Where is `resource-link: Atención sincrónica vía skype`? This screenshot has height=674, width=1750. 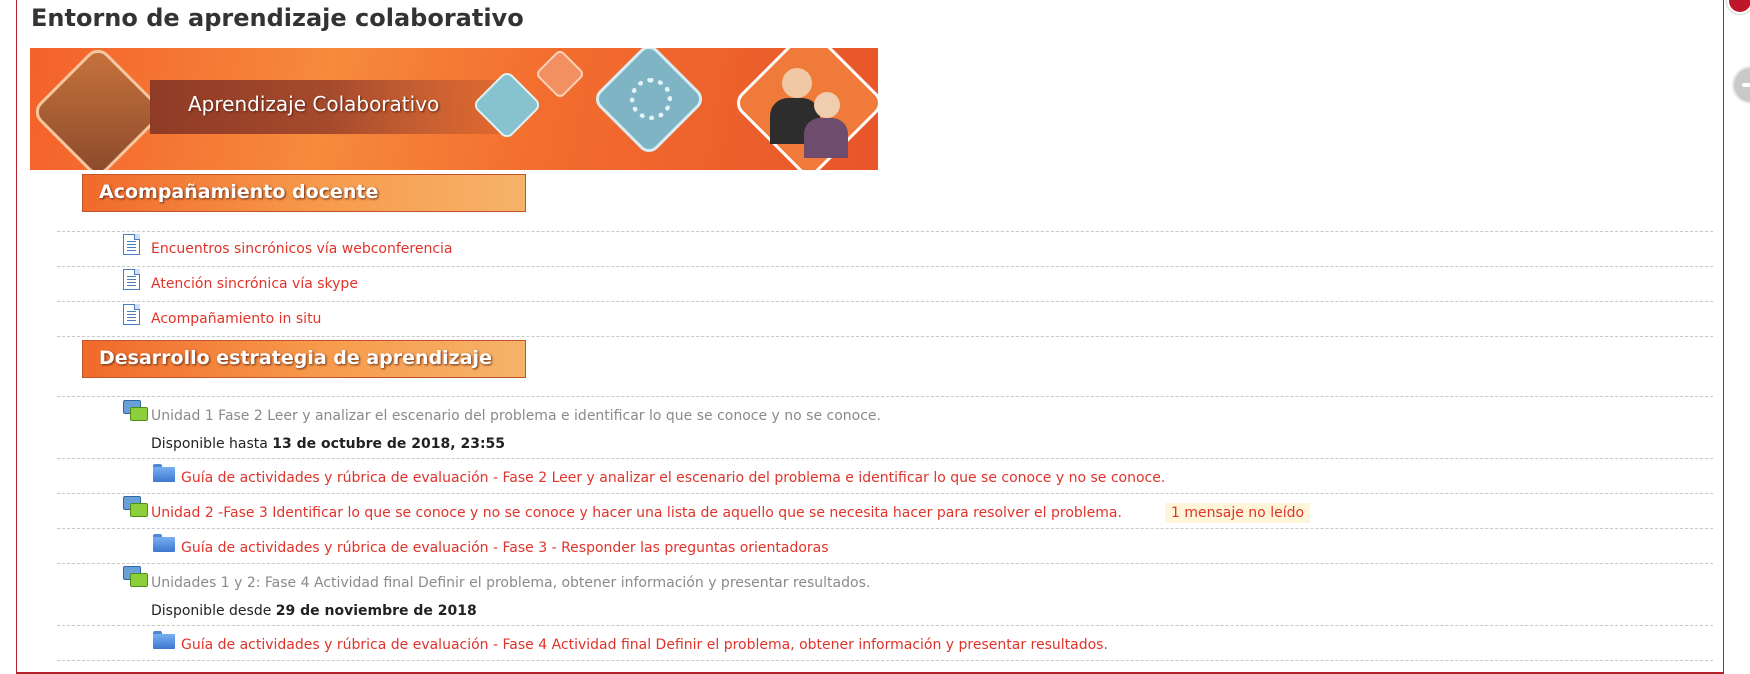 resource-link: Atención sincrónica vía skype is located at coordinates (254, 284).